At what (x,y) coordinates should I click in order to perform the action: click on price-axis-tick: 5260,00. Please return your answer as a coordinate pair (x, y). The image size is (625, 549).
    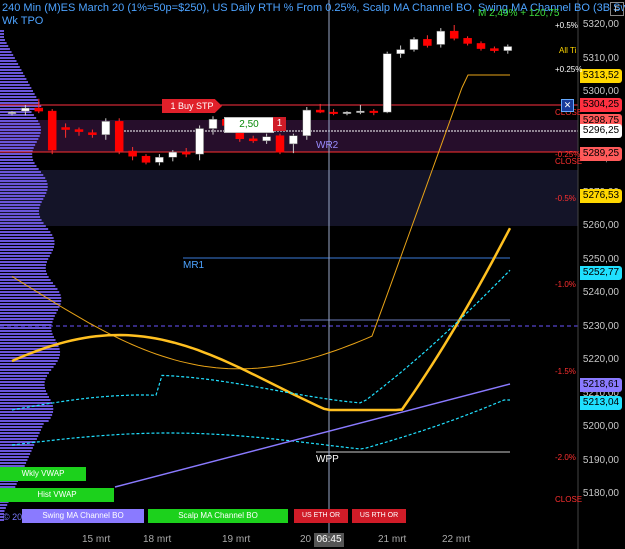
    Looking at the image, I should click on (600, 225).